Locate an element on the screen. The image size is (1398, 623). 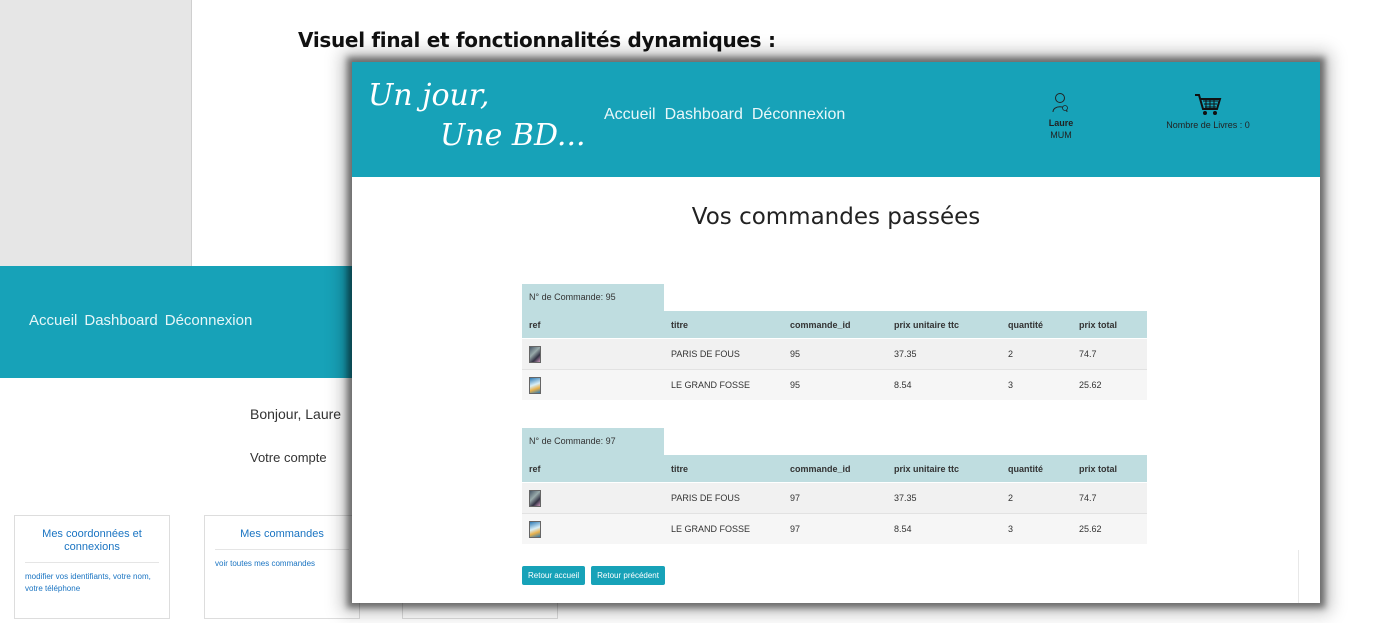
back-home-button: Retour accueil is located at coordinates (554, 575).